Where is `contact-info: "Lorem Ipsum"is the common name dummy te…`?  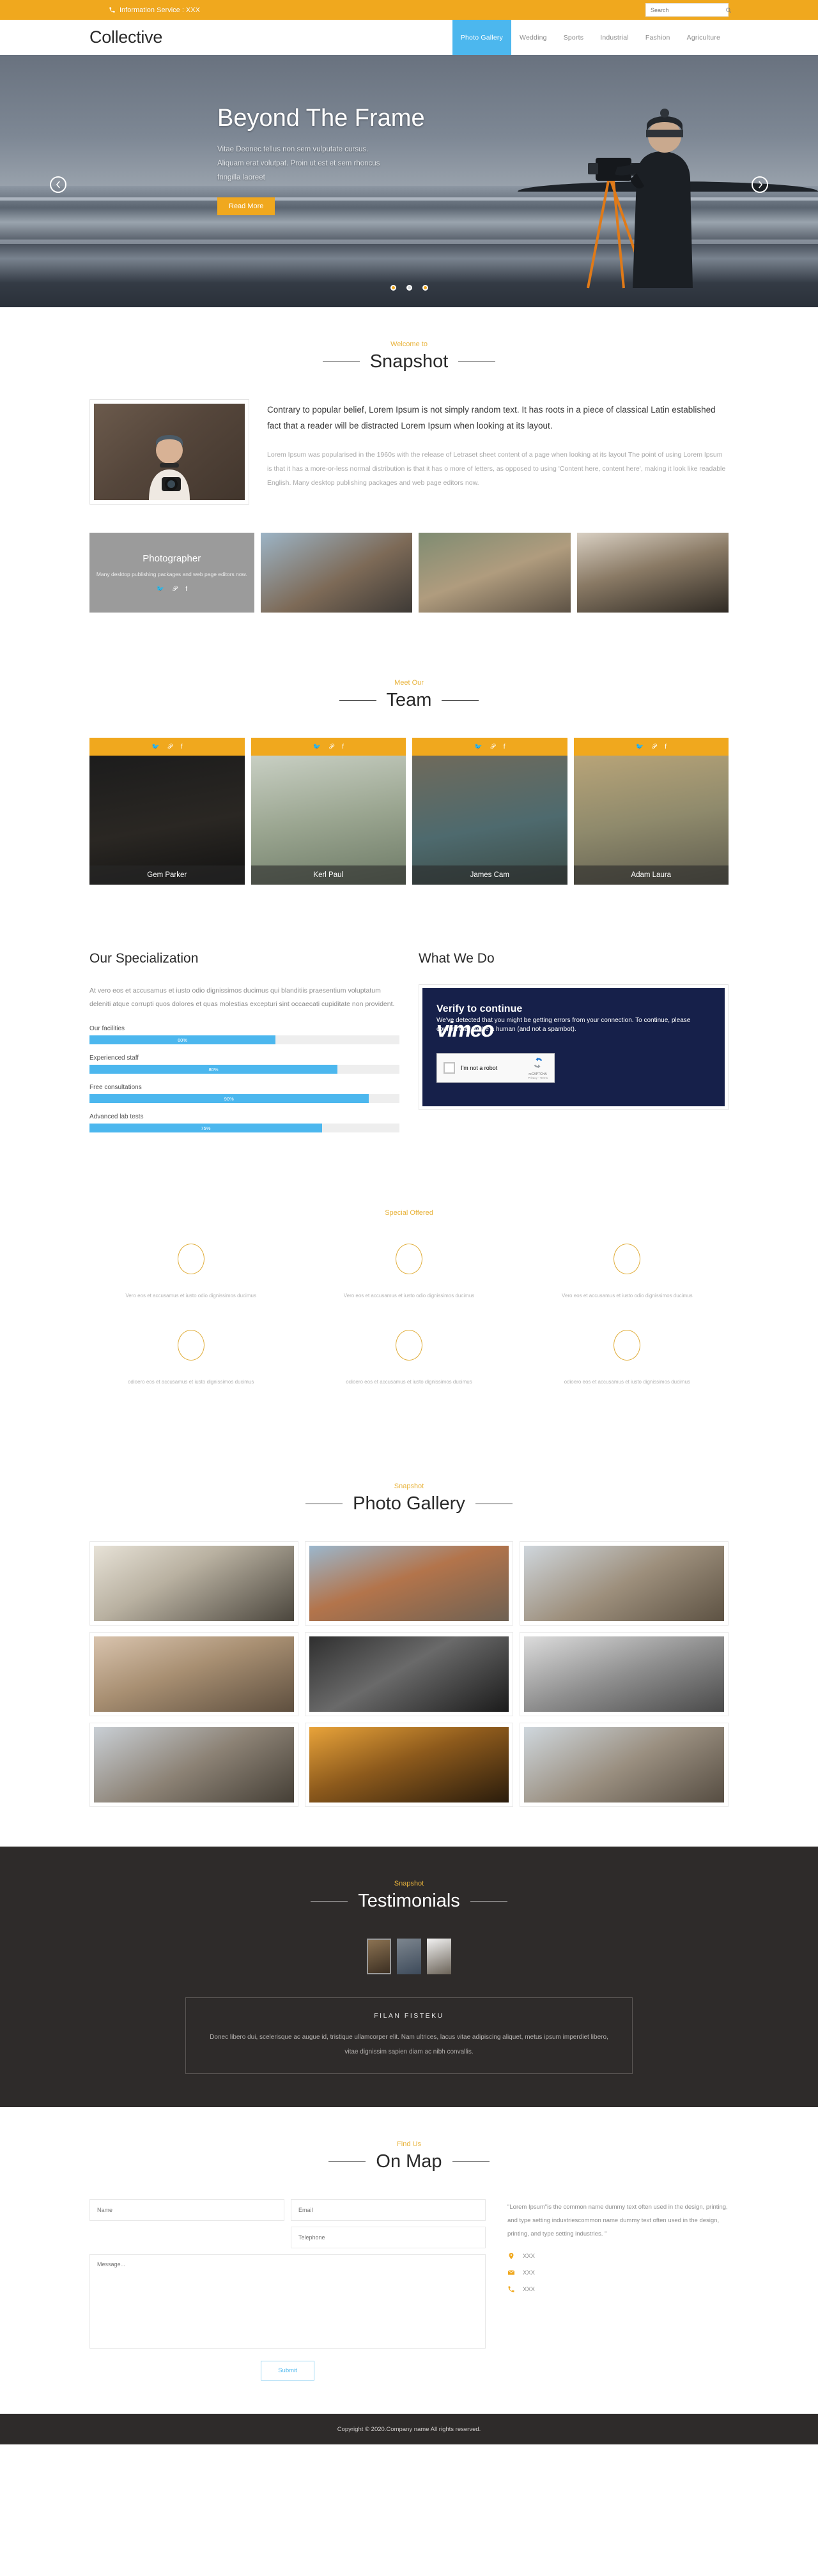
contact-info: "Lorem Ipsum"is the common name dummy te… is located at coordinates (618, 2290).